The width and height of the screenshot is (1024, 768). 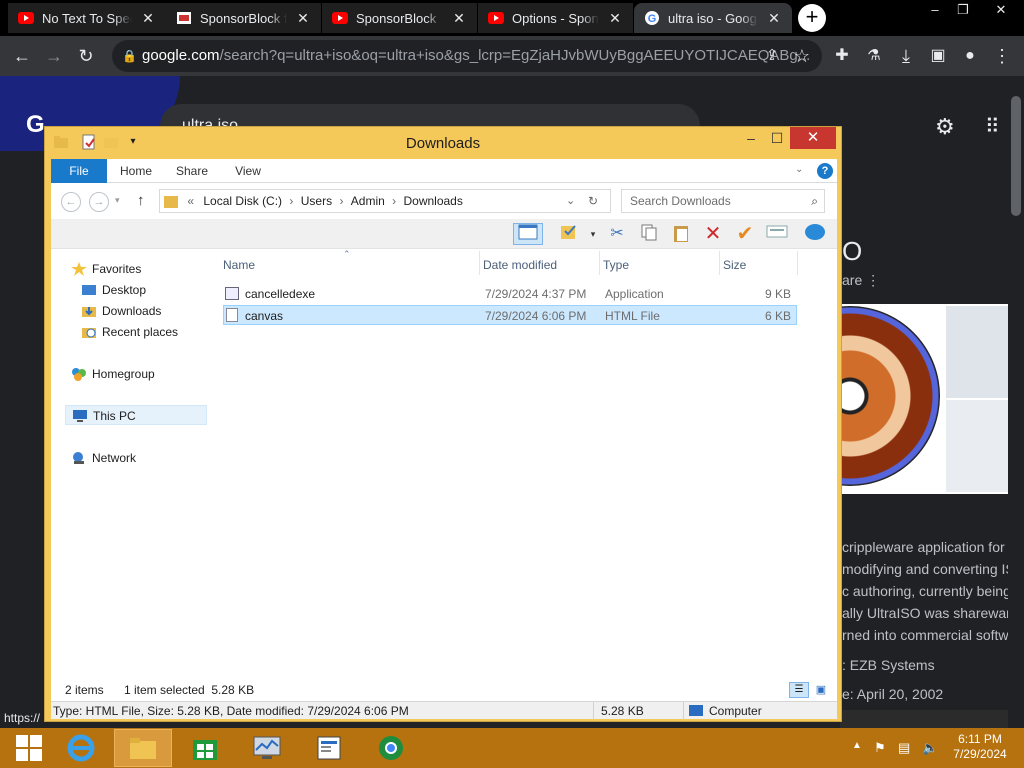 I want to click on explorer-titlebar: ▾ Downloads – ☐ ✕, so click(x=443, y=142).